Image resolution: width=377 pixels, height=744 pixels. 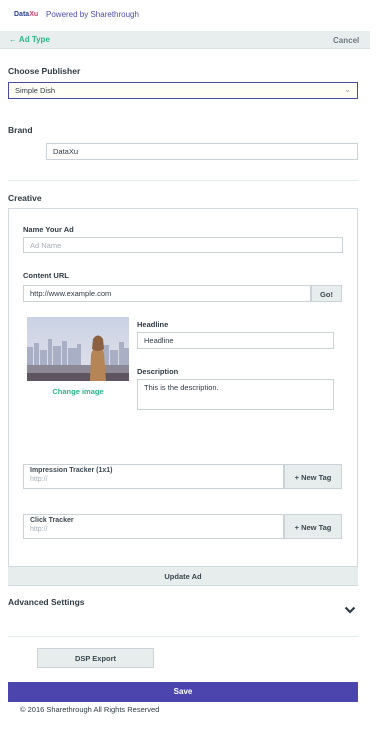 I want to click on update-ad-button: Update Ad, so click(x=183, y=575).